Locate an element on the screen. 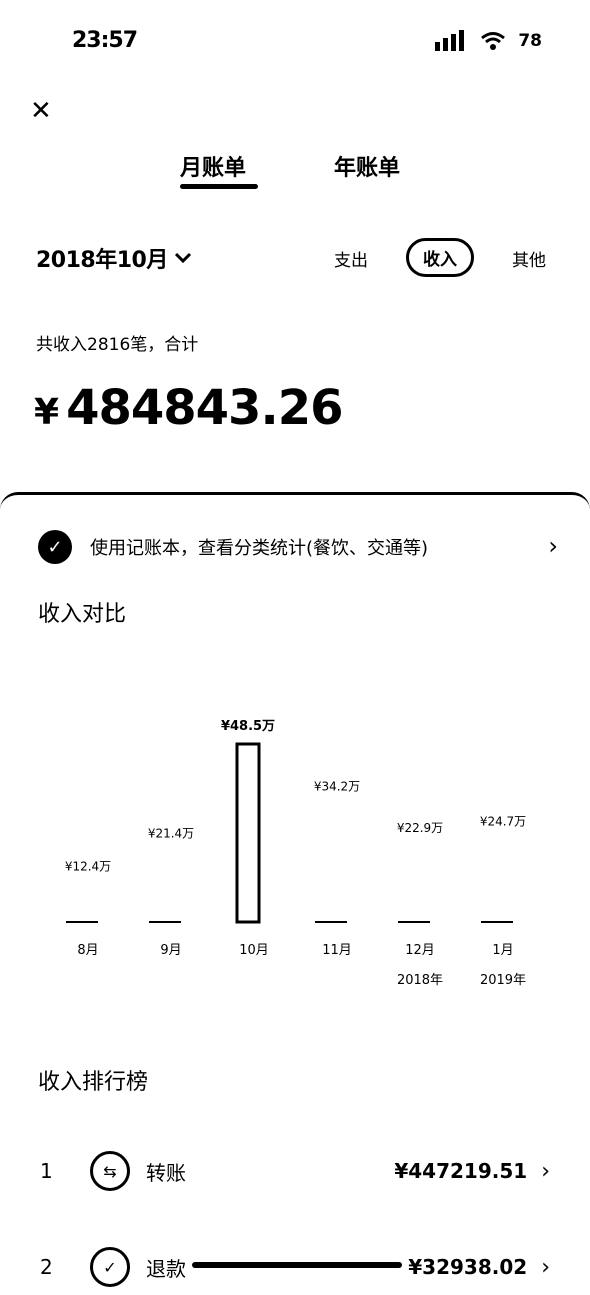 The width and height of the screenshot is (590, 1295). section-title-compare: 收入对比 is located at coordinates (82, 614).